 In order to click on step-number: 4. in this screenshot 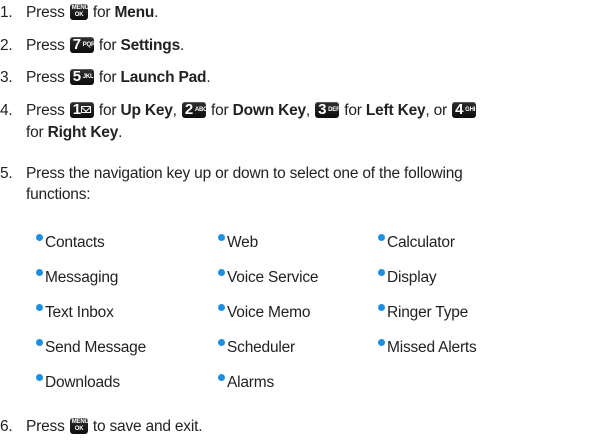, I will do `click(6, 110)`.